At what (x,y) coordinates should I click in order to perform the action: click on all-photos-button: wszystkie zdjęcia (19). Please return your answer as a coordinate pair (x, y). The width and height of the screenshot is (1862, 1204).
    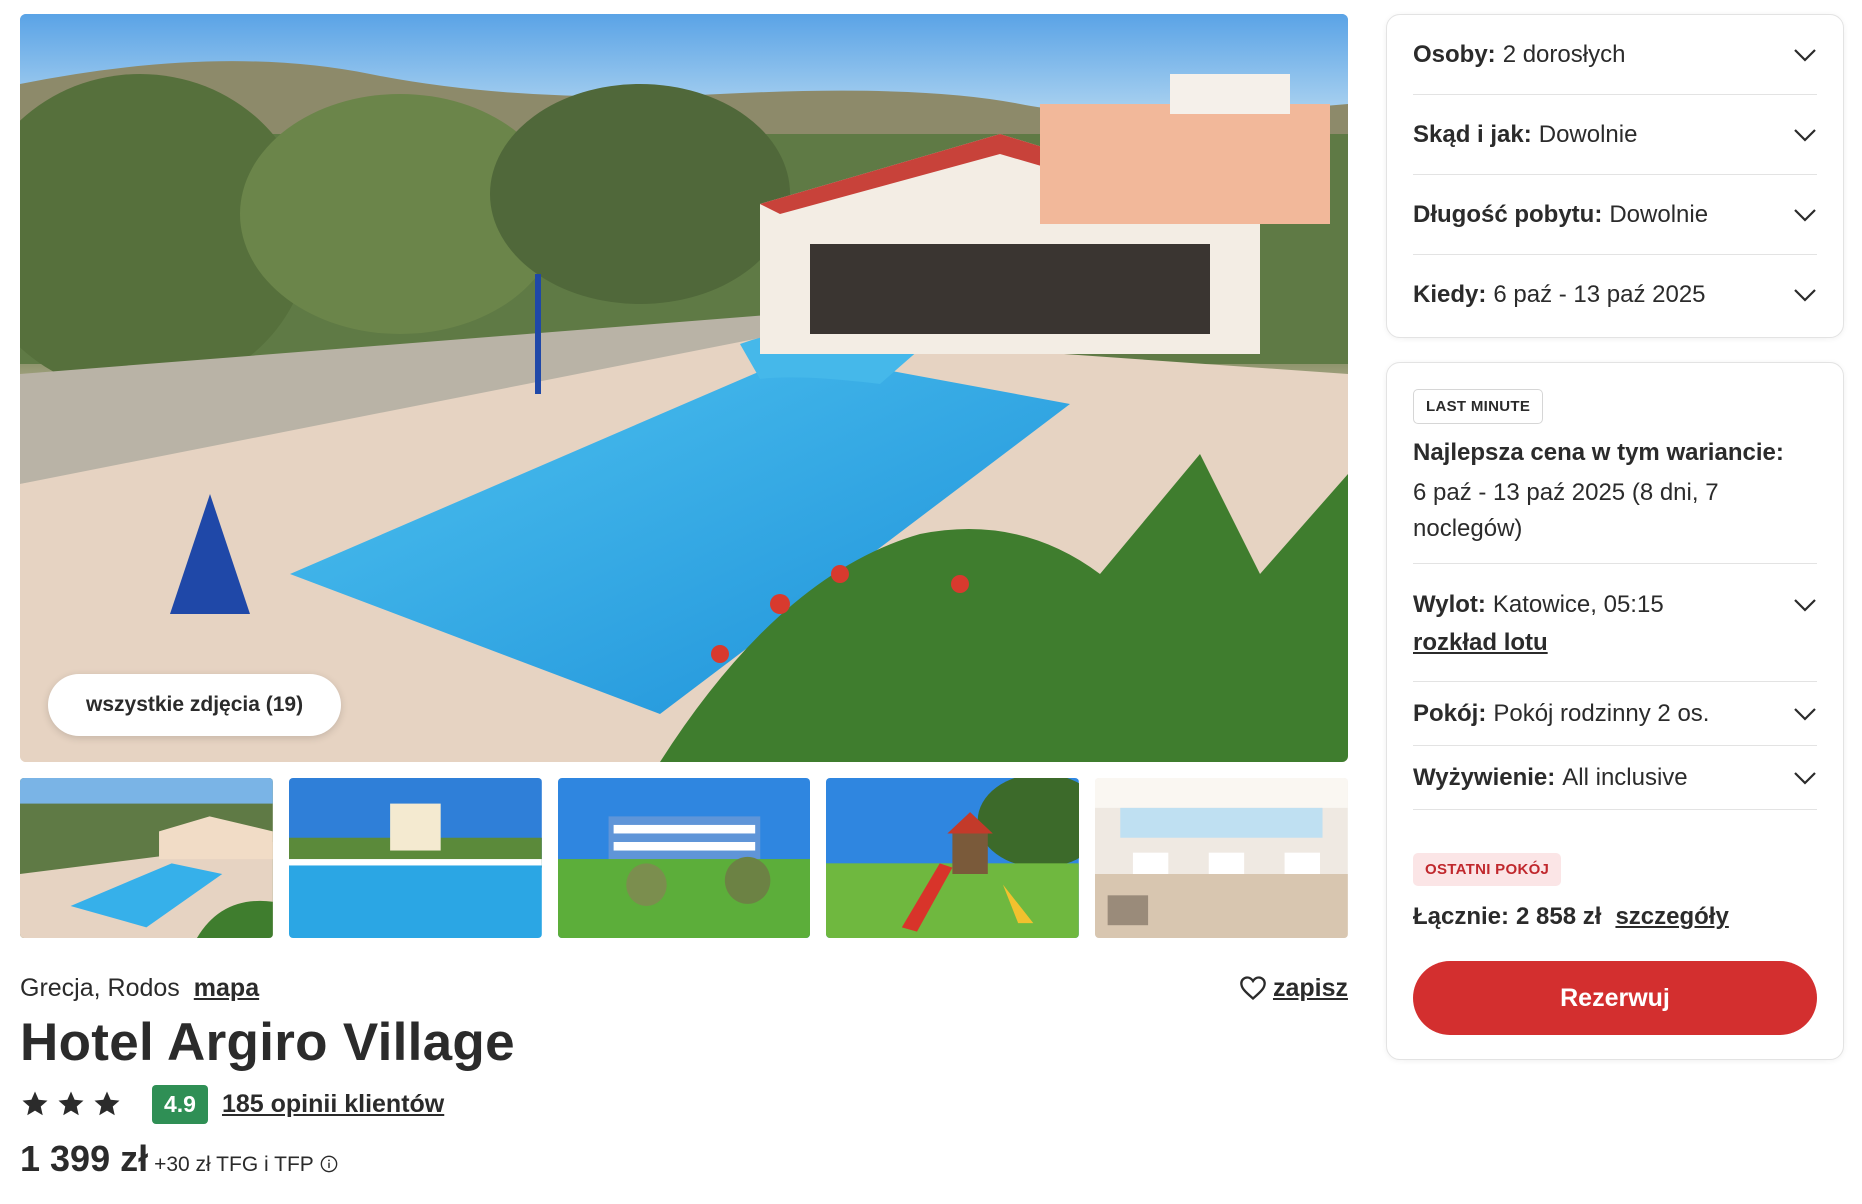
    Looking at the image, I should click on (195, 705).